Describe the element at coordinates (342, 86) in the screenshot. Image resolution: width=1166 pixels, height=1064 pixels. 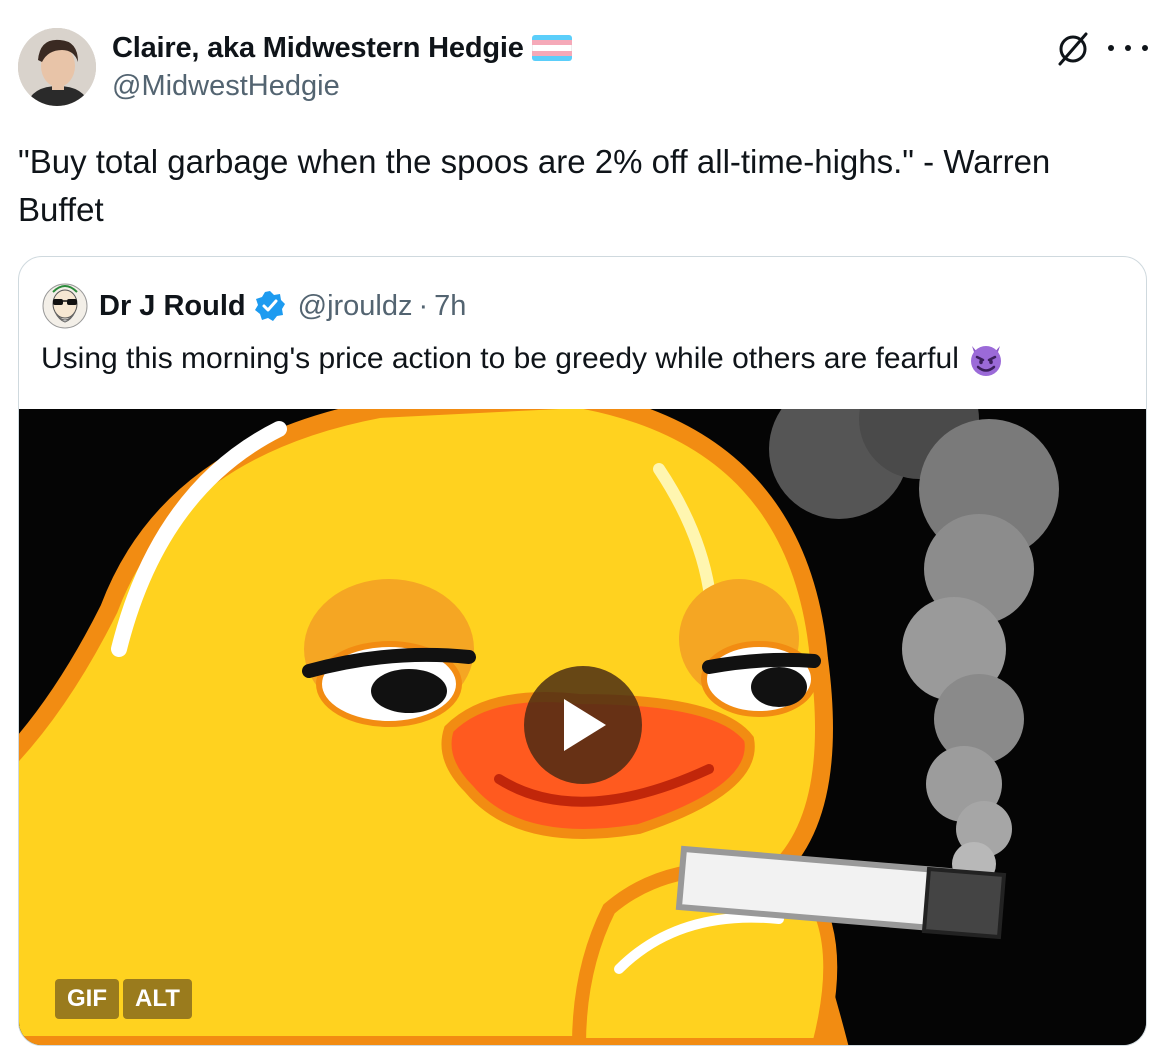
I see `author-handle: @MidwestHedgie` at that location.